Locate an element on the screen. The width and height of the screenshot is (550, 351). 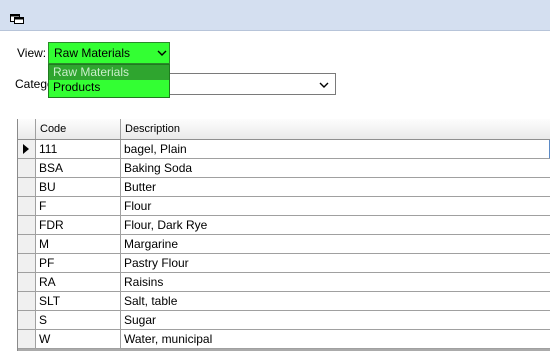
table-row: RA Raisins is located at coordinates (284, 282).